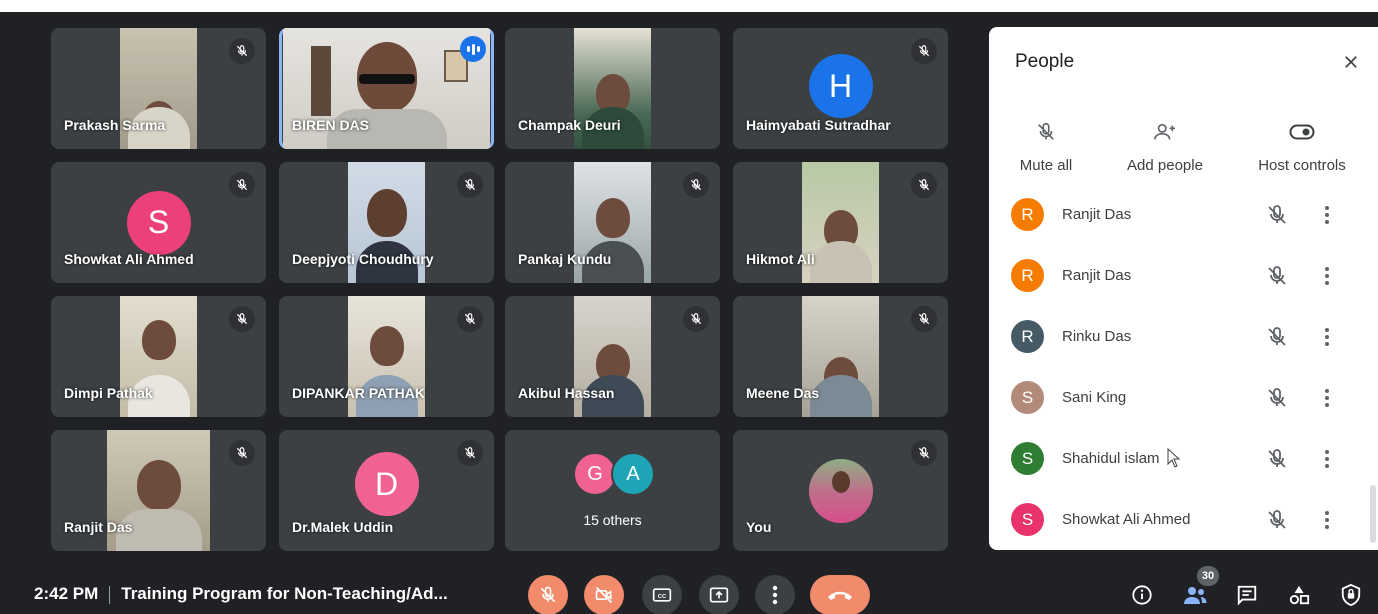 The height and width of the screenshot is (614, 1378). Describe the element at coordinates (612, 520) in the screenshot. I see `others-count-label: 15 others` at that location.